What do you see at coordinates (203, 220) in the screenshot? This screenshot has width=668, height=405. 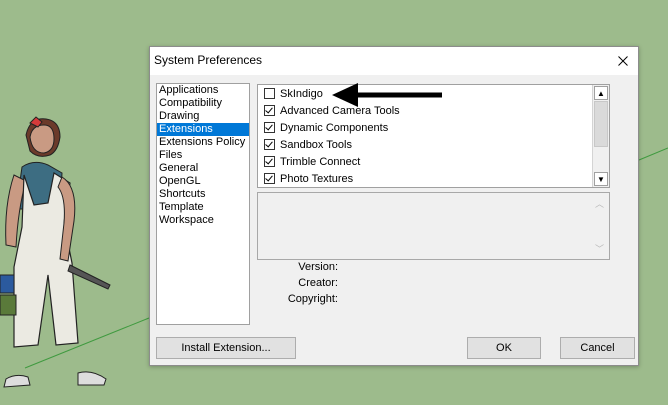 I see `category-item-workspace: Workspace` at bounding box center [203, 220].